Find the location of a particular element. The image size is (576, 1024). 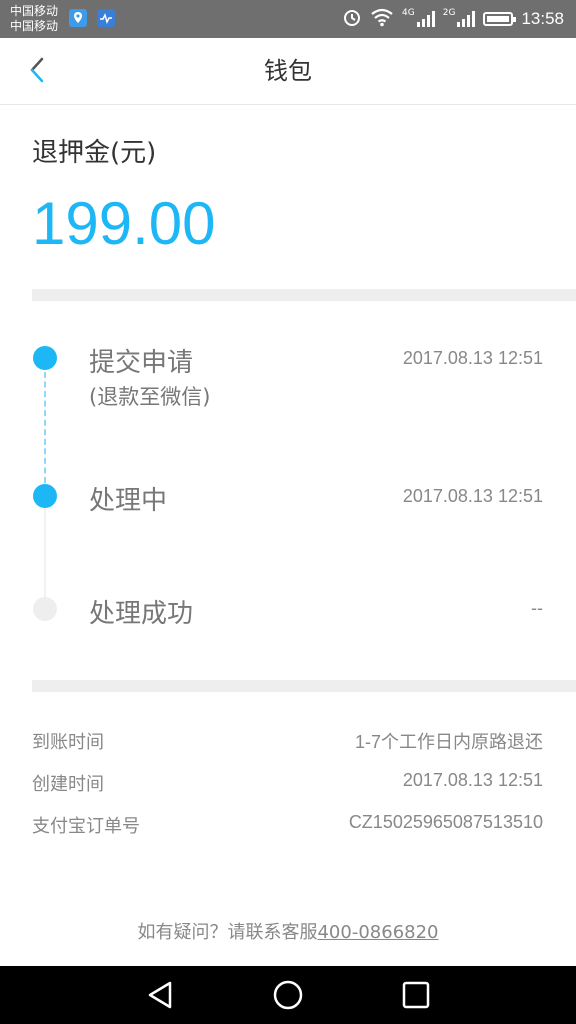

health-app-icon is located at coordinates (106, 18).